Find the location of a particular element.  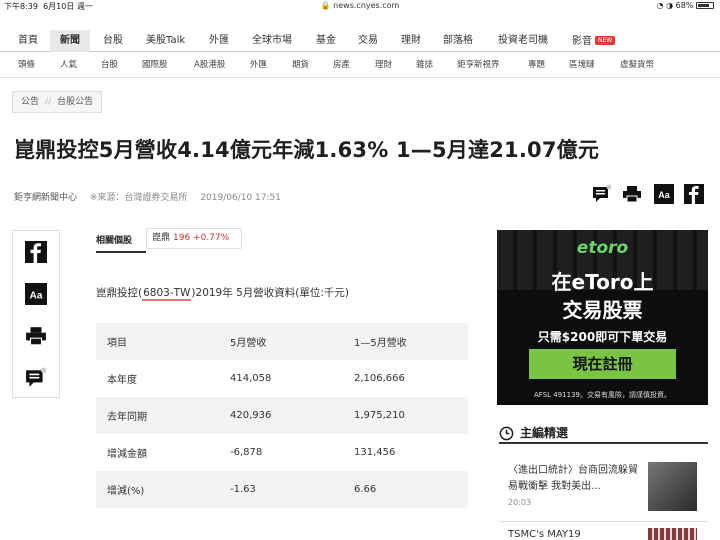

table-cell: -1.63 is located at coordinates (281, 489).